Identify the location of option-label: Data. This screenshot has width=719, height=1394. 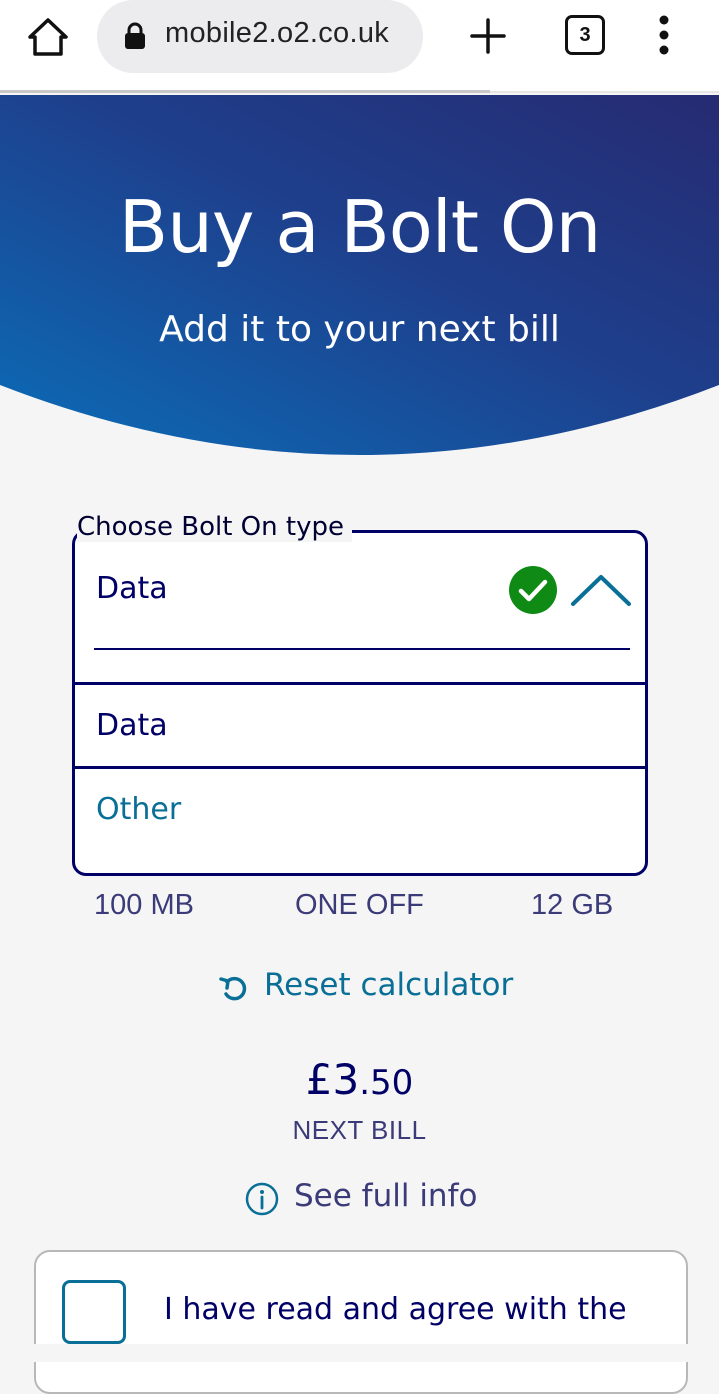
(132, 725).